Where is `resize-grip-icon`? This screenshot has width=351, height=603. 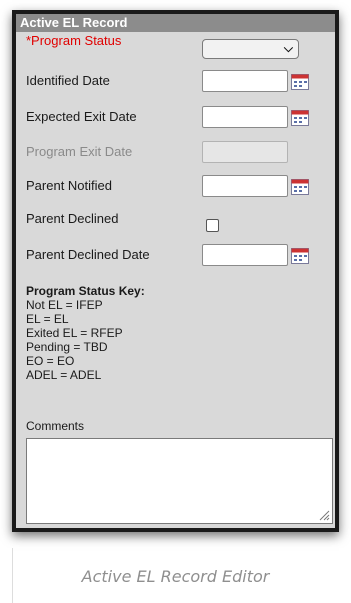 resize-grip-icon is located at coordinates (324, 515).